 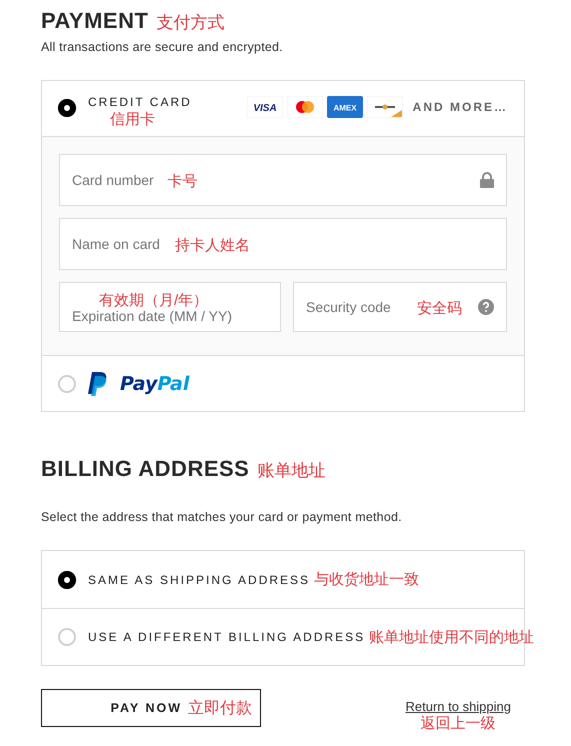 What do you see at coordinates (140, 102) in the screenshot?
I see `payment-option-label: CREDIT CARD` at bounding box center [140, 102].